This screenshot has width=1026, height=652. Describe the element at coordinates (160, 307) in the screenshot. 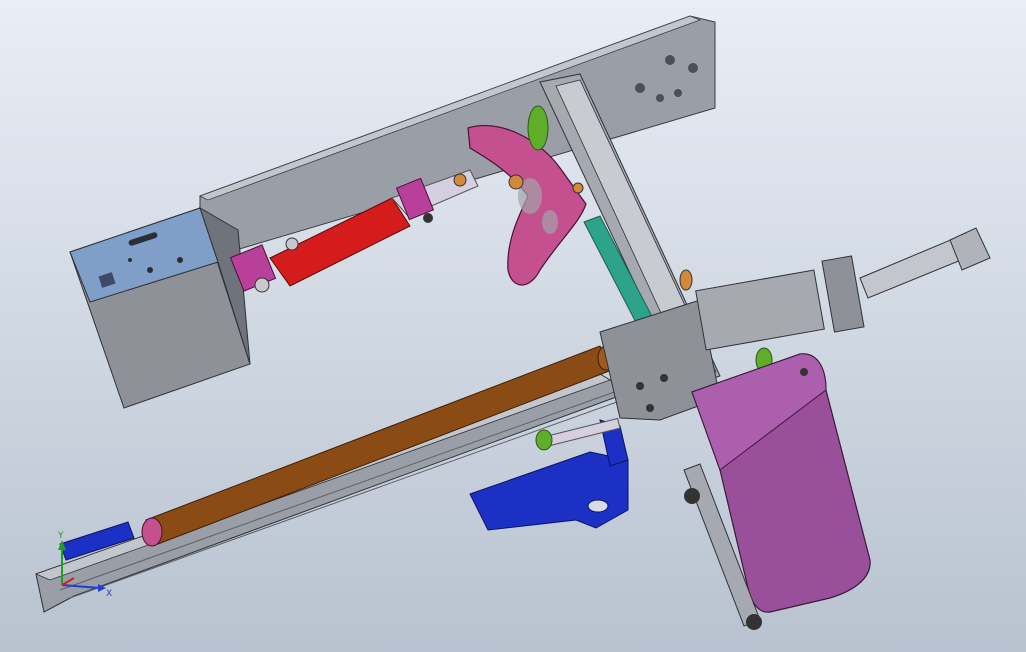

I see `control-box` at that location.